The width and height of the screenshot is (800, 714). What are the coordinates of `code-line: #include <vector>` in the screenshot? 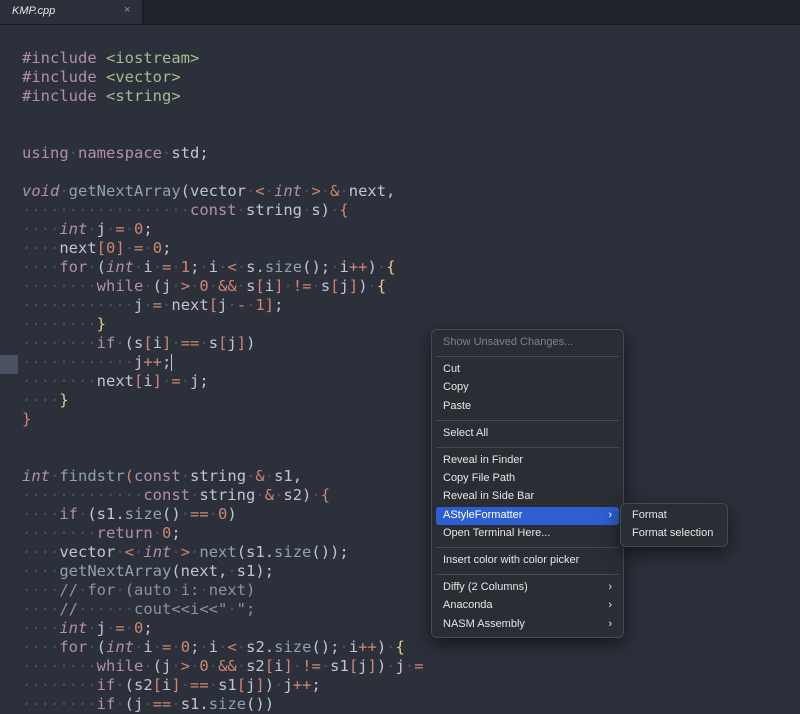 It's located at (223, 77).